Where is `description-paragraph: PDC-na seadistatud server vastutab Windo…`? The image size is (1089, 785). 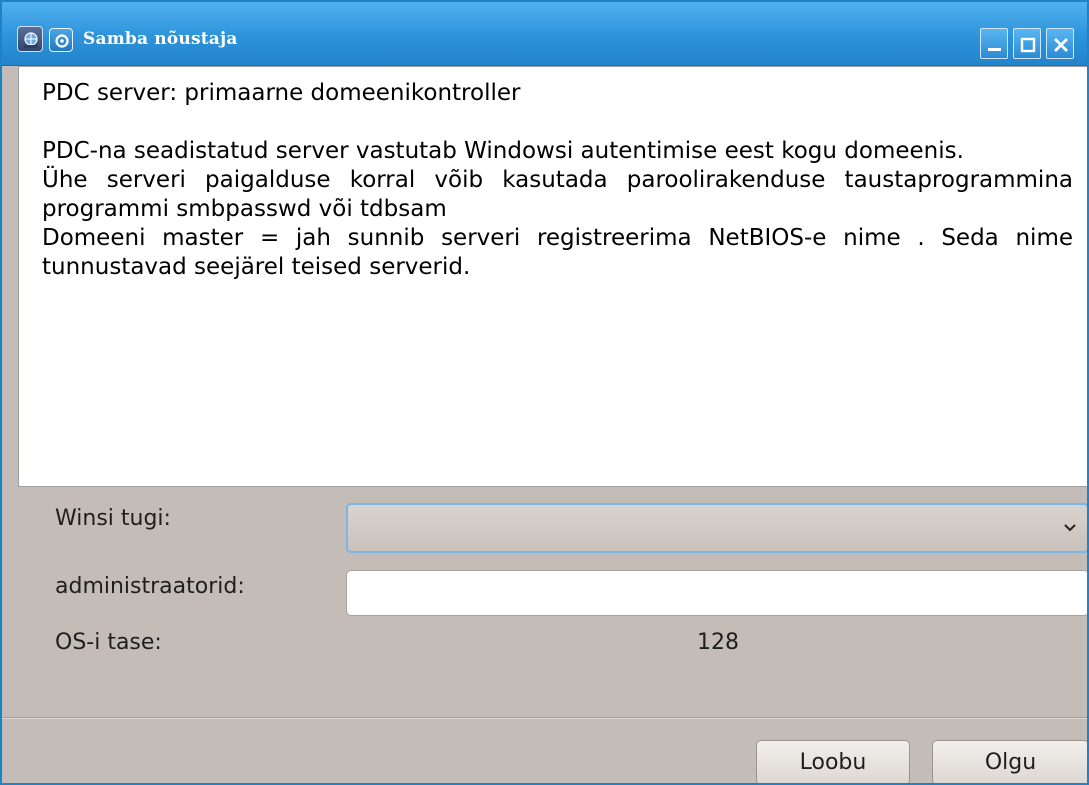
description-paragraph: PDC-na seadistatud server vastutab Windo… is located at coordinates (503, 151).